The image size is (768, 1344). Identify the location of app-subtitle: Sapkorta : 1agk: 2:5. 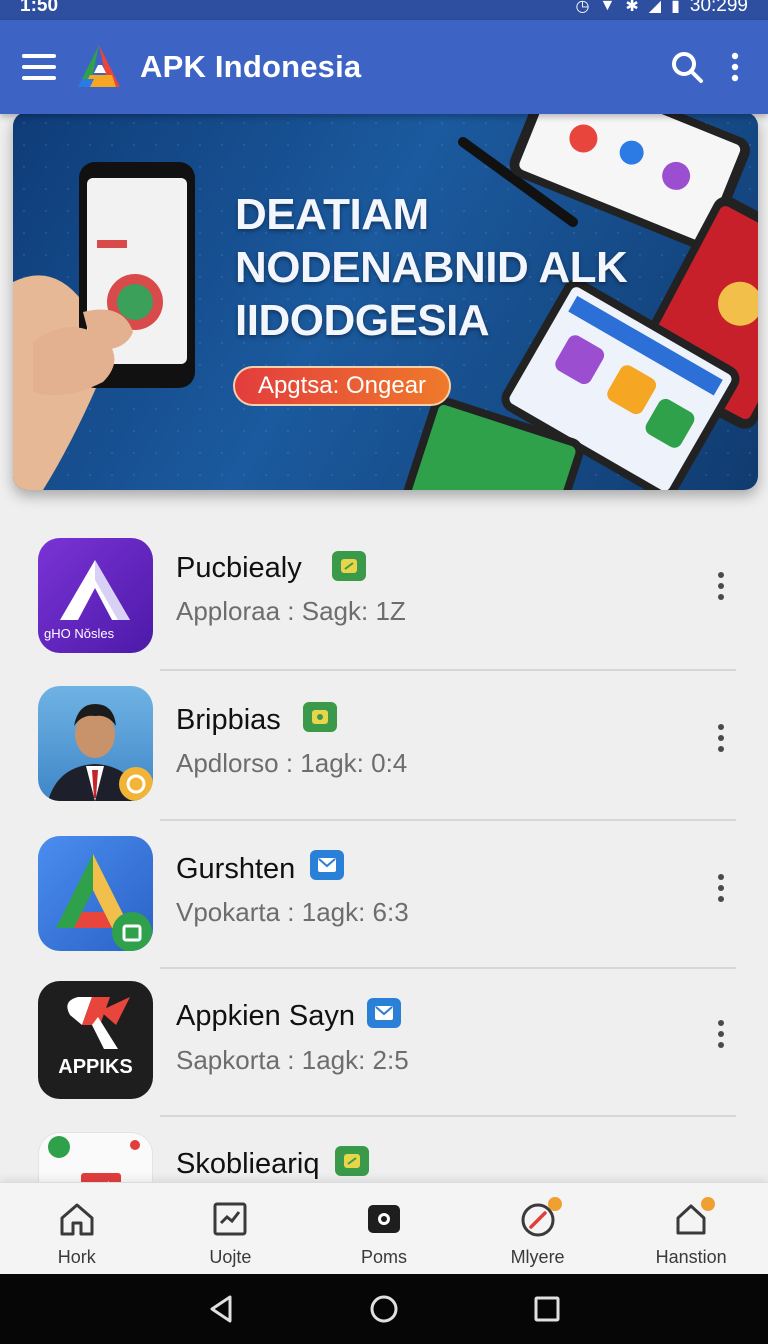
(292, 1060).